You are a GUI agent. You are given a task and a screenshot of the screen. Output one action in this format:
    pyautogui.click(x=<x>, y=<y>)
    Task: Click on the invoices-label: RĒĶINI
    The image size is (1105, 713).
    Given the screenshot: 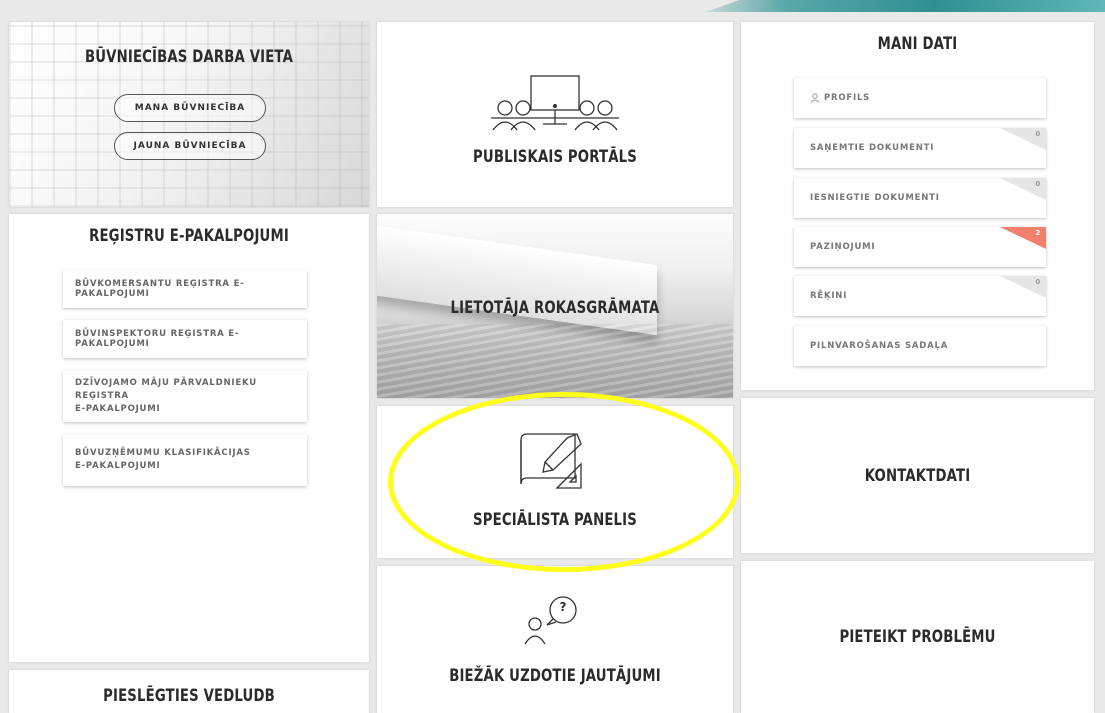 What is the action you would take?
    pyautogui.click(x=829, y=296)
    